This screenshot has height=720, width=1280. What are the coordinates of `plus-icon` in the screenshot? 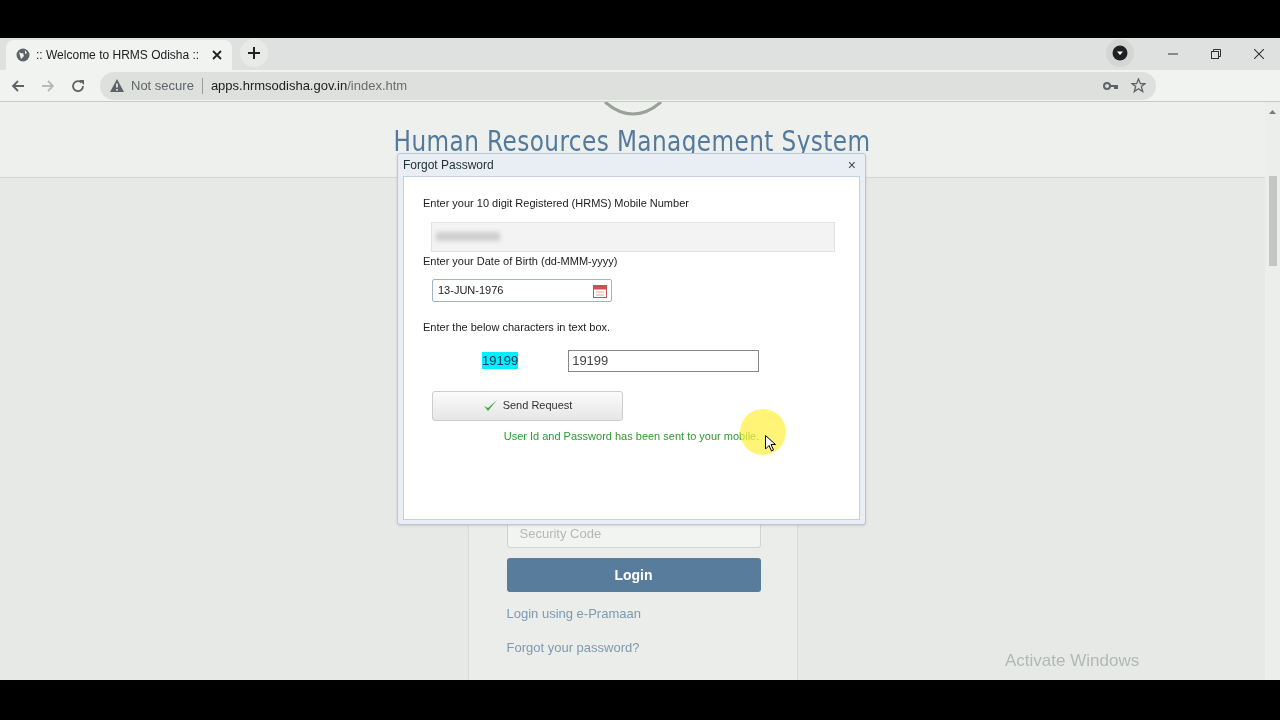 It's located at (254, 53).